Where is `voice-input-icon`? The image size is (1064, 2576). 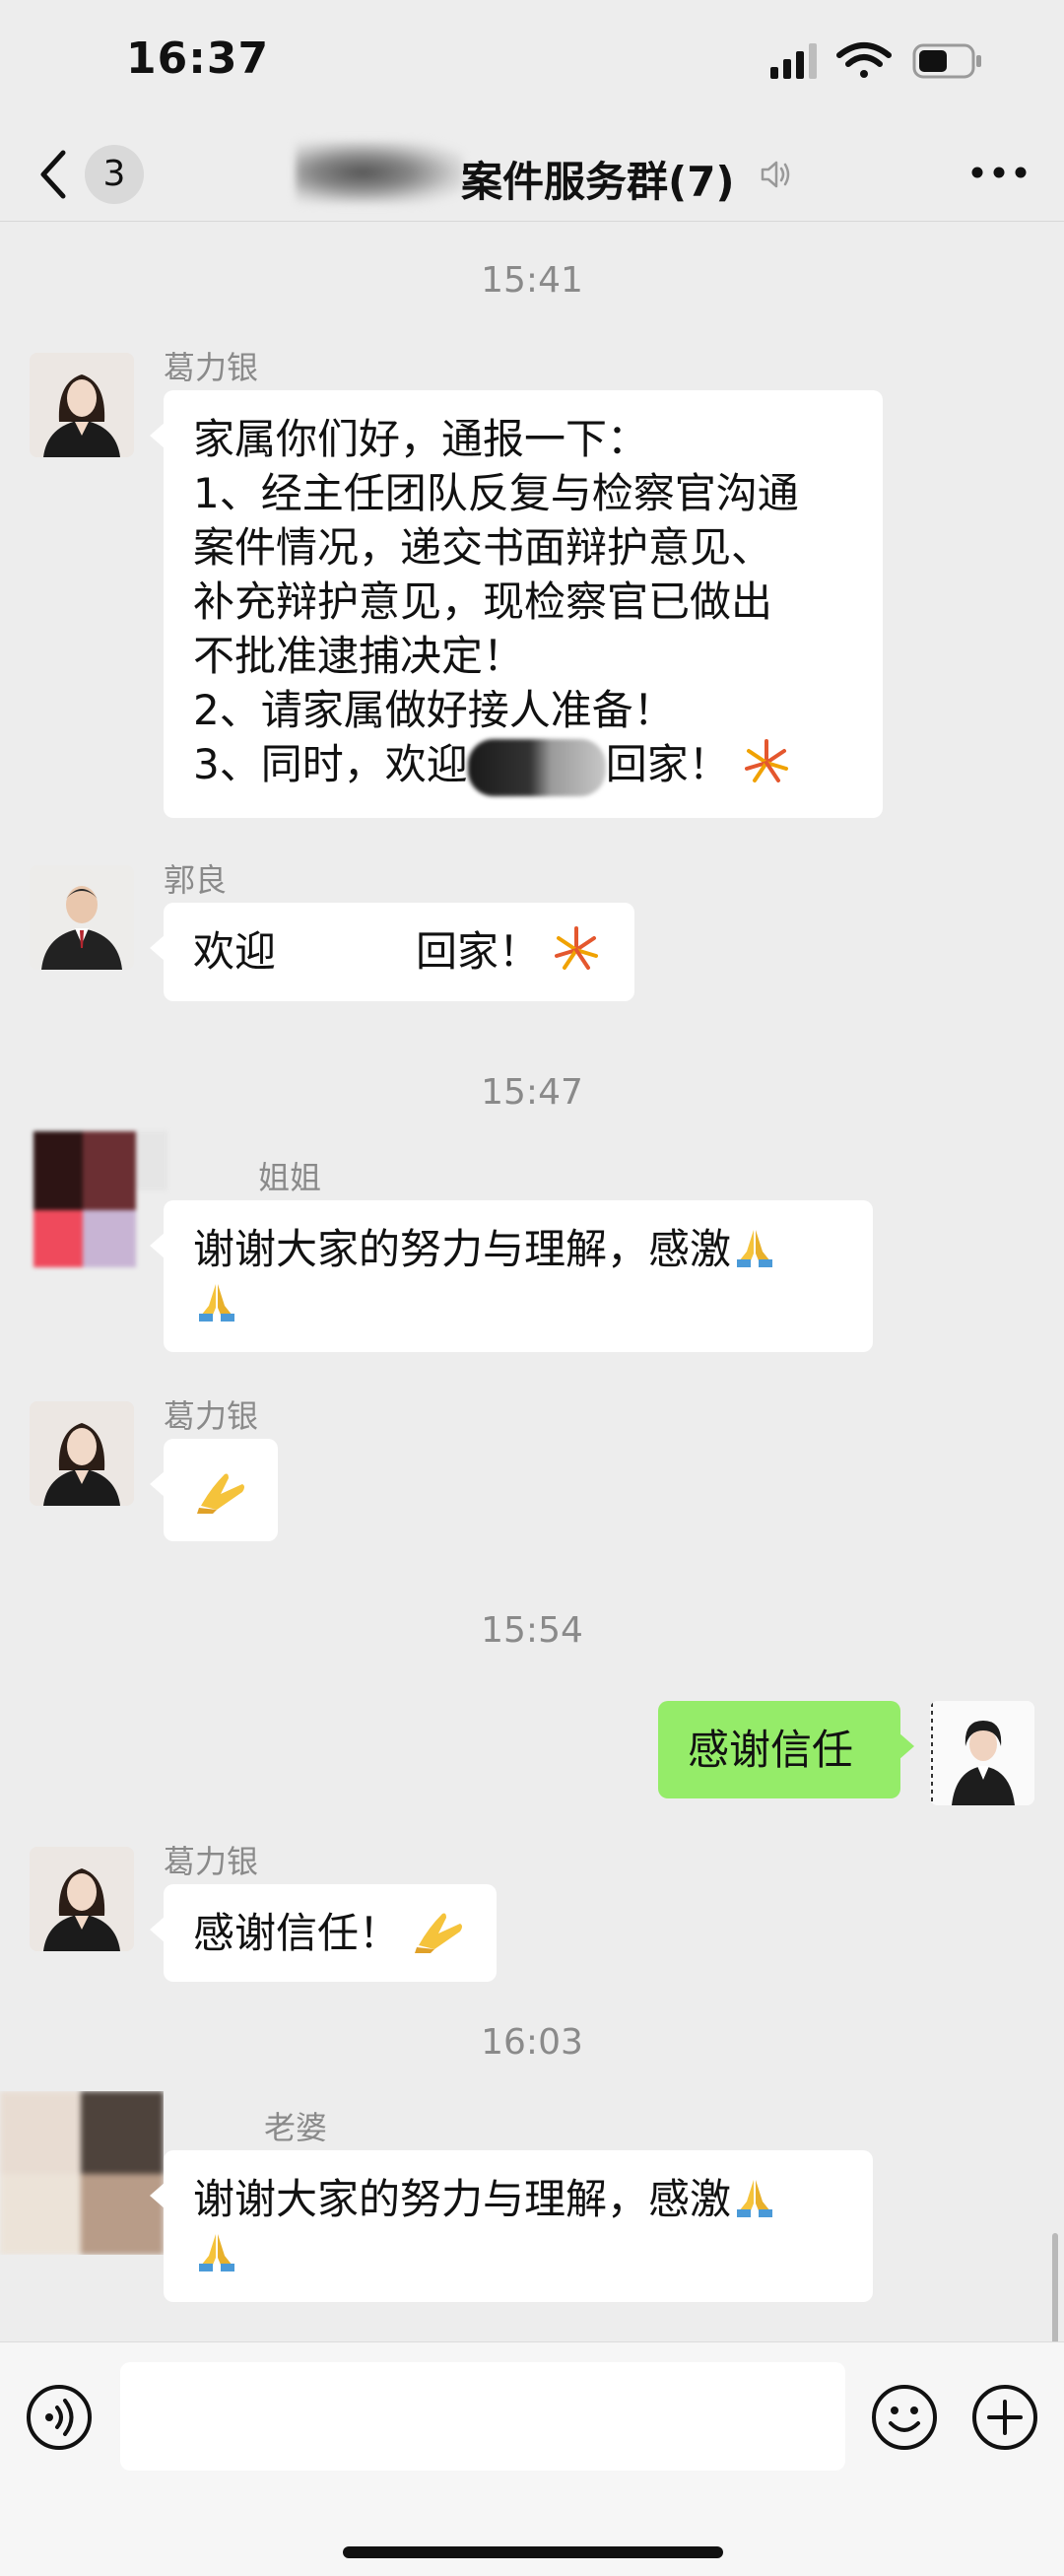 voice-input-icon is located at coordinates (59, 2417).